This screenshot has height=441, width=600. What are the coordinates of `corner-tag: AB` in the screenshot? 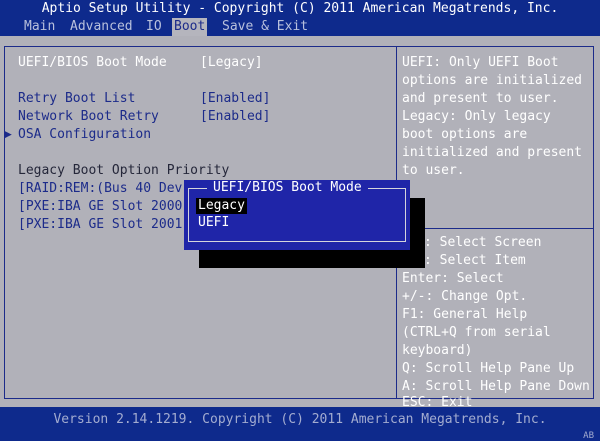 It's located at (588, 436).